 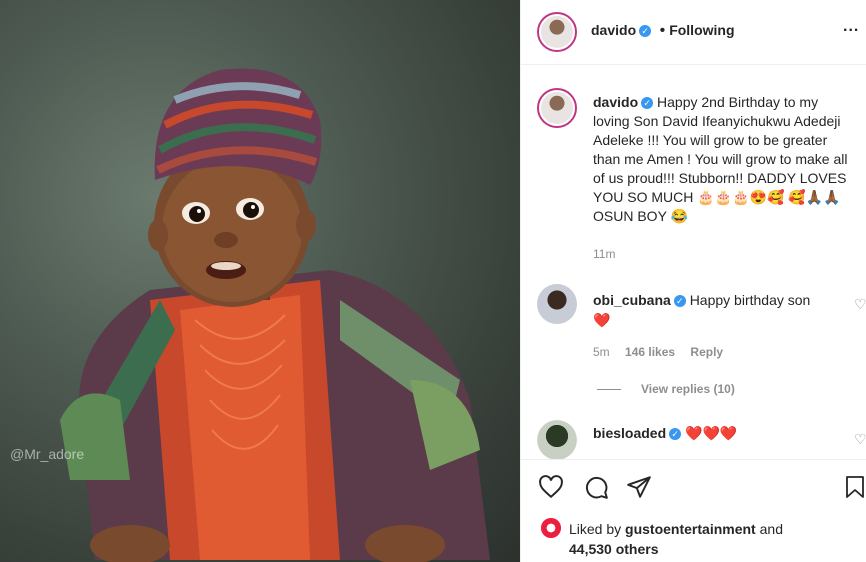 What do you see at coordinates (639, 487) in the screenshot?
I see `share-icon` at bounding box center [639, 487].